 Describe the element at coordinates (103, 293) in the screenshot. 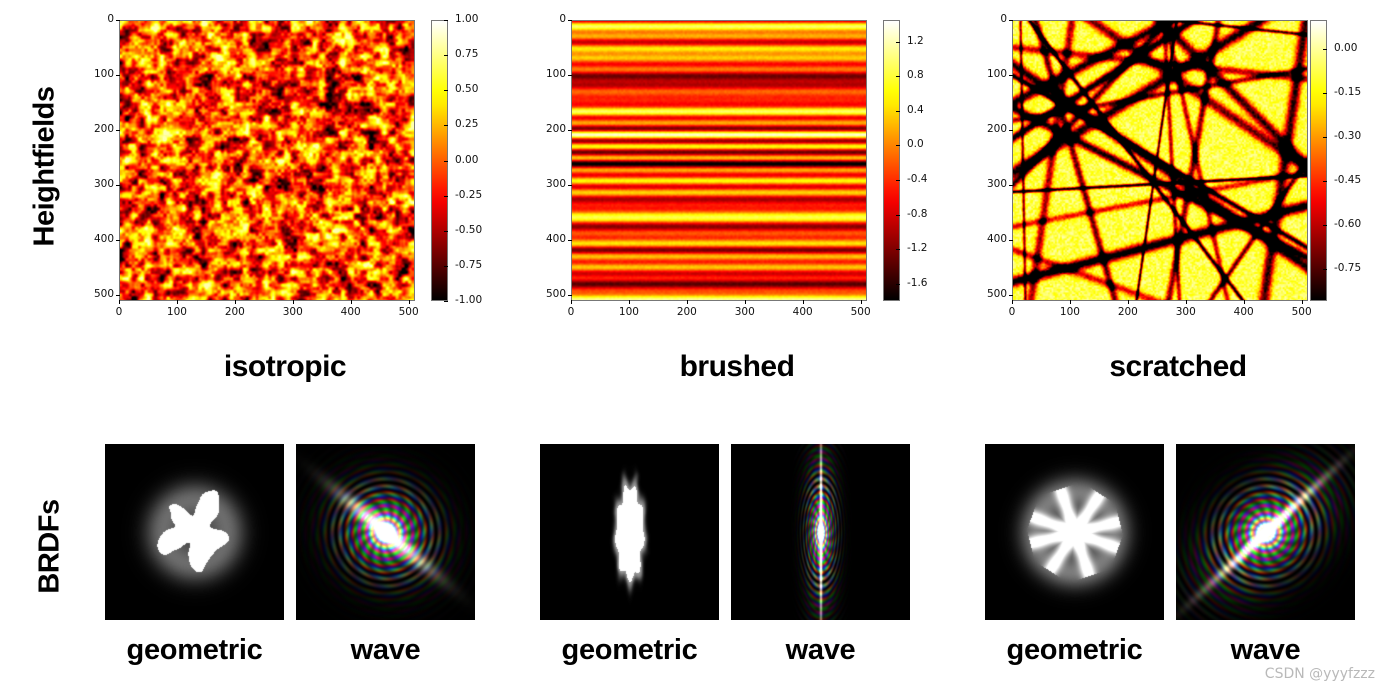

I see `heightfield-ytick-0-500: 500` at that location.